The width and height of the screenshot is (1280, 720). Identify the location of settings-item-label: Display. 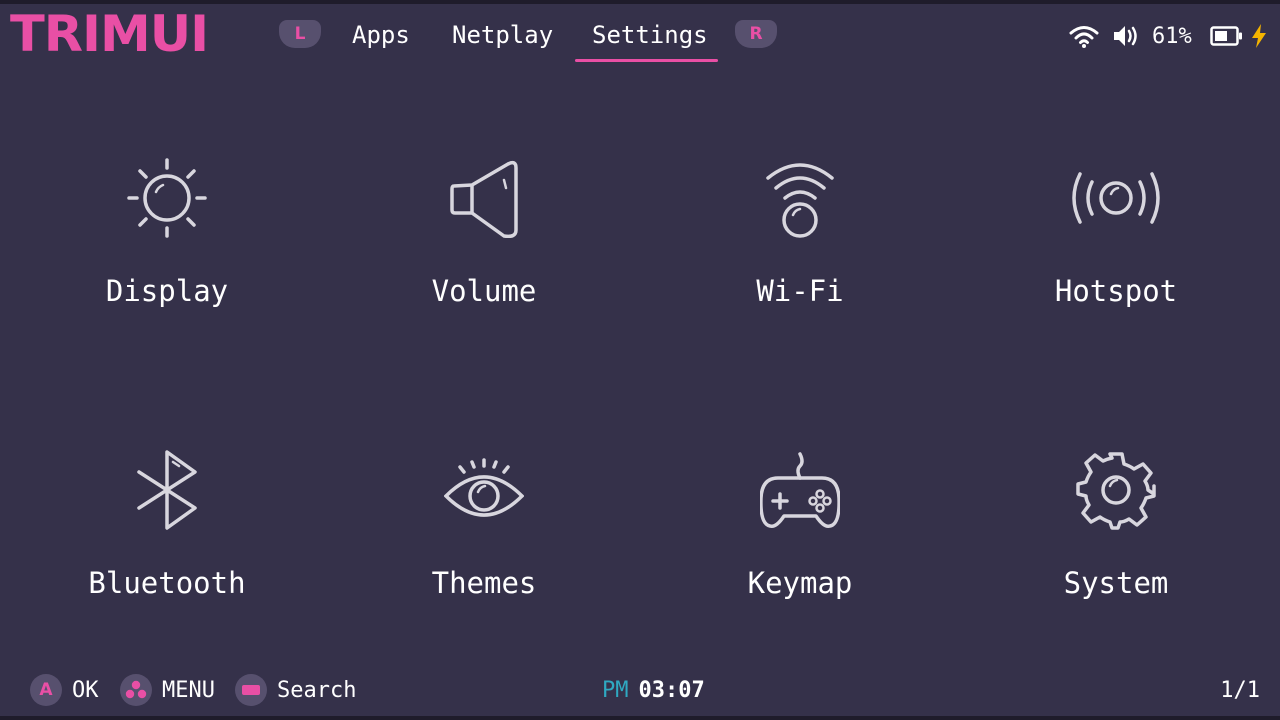
(167, 291).